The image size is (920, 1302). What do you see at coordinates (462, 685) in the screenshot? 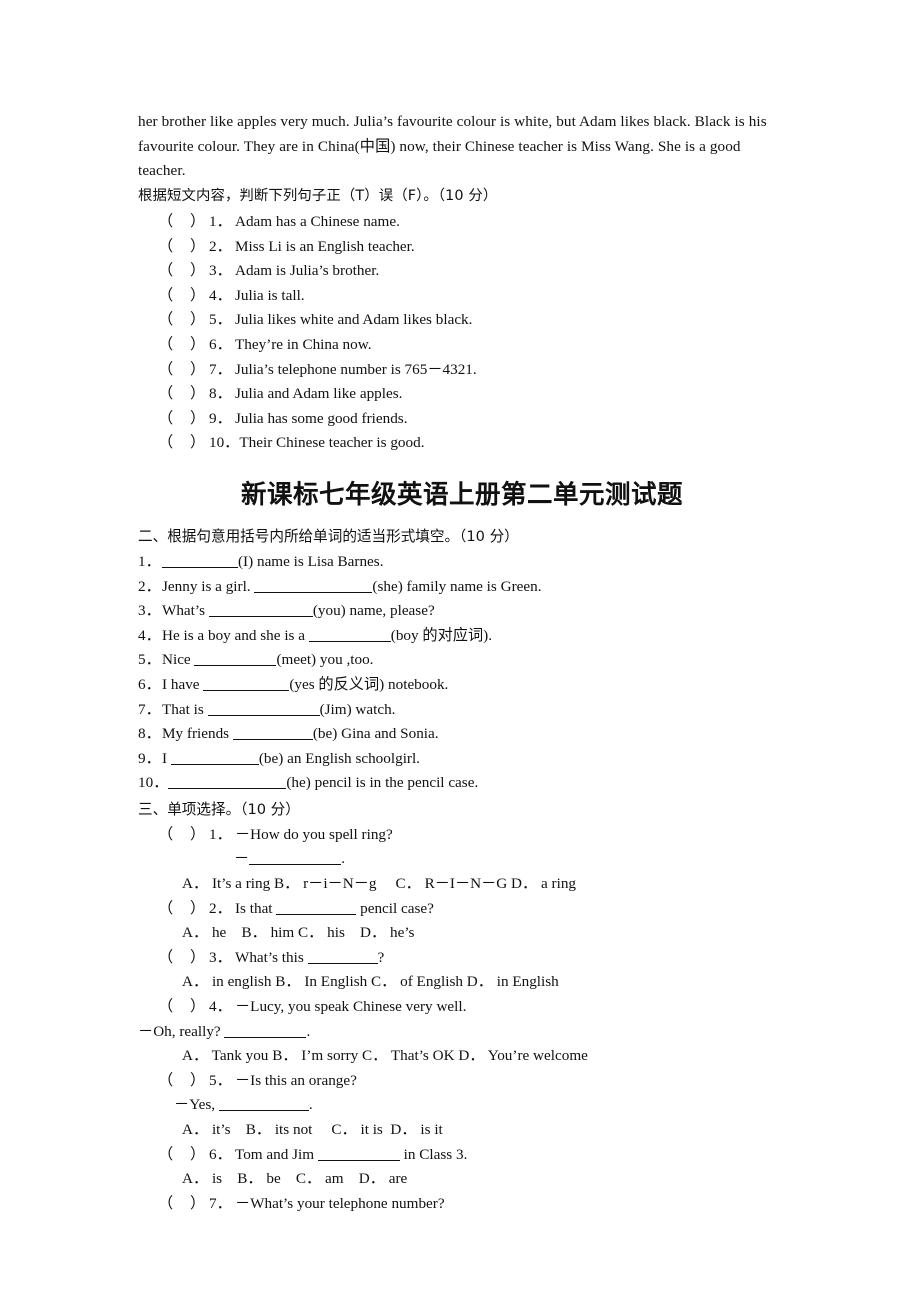
I see `fill-in-blank-item: 6．I have (yes 的反义词) notebook.` at bounding box center [462, 685].